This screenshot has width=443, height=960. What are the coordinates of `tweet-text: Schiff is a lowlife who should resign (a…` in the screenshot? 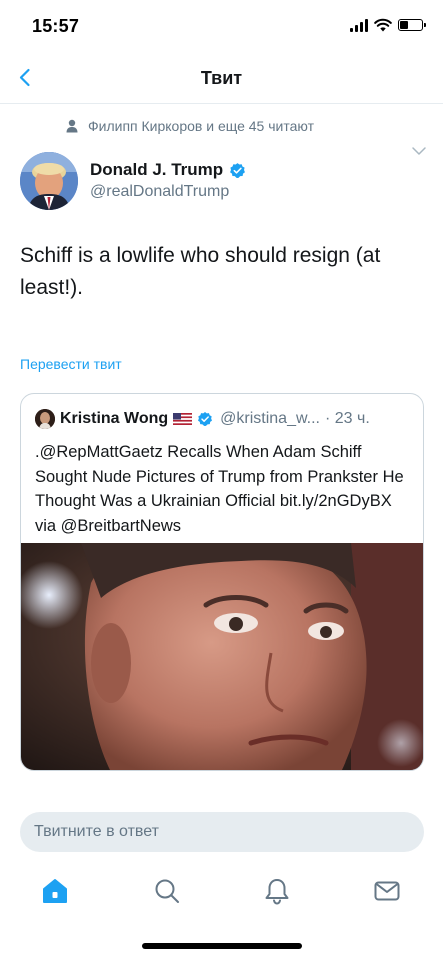 It's located at (200, 271).